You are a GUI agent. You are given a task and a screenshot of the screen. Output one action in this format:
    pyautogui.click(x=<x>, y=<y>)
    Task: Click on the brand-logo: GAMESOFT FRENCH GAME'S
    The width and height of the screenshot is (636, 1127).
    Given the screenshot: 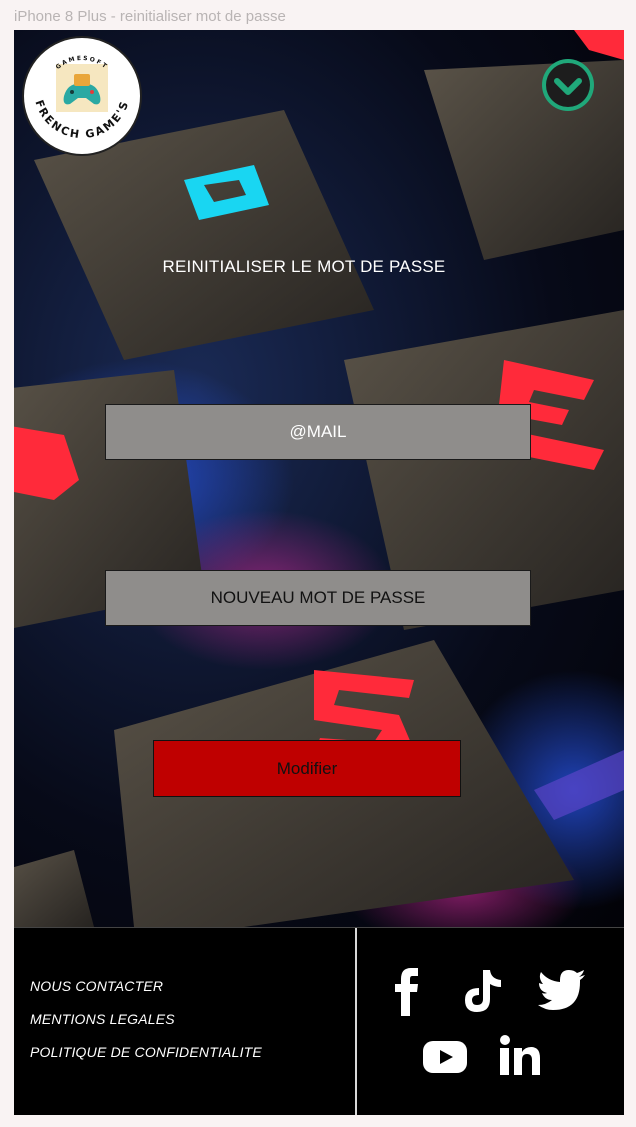 What is the action you would take?
    pyautogui.click(x=82, y=96)
    